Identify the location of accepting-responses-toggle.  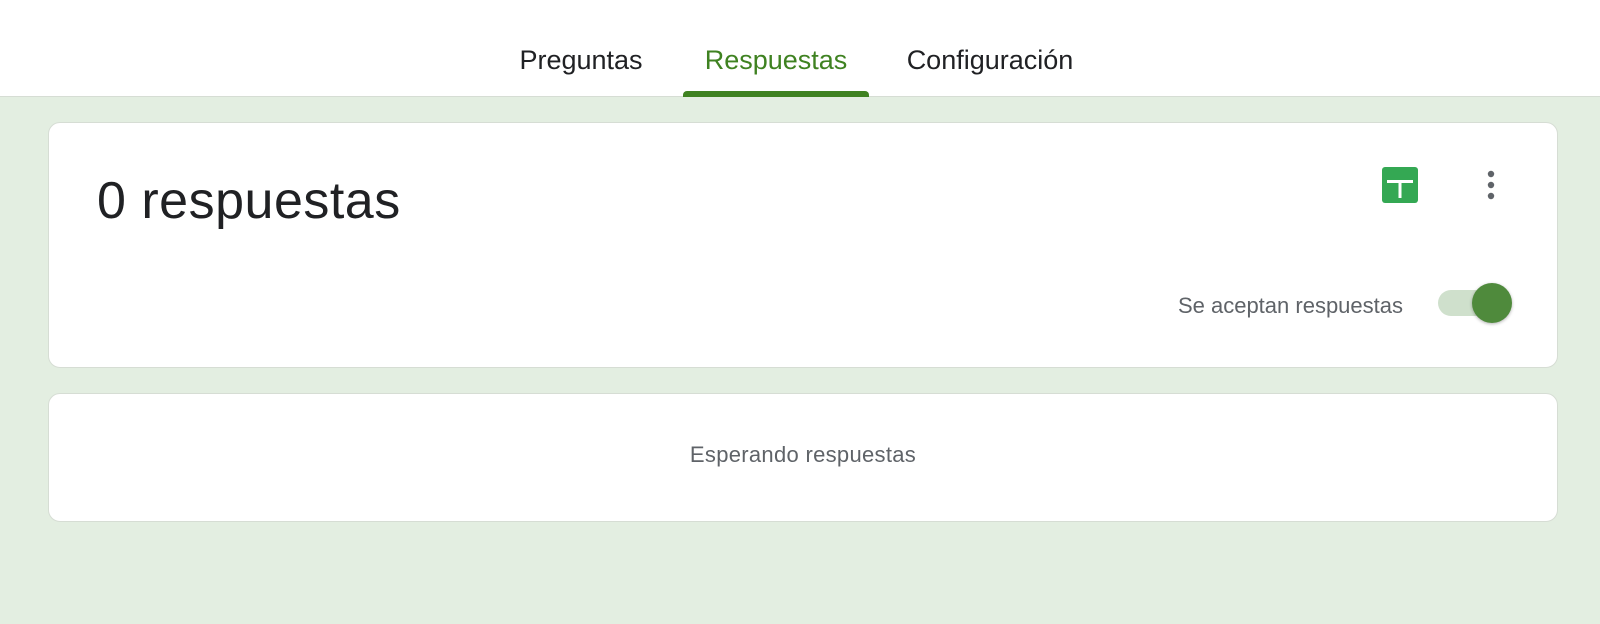
(1475, 303).